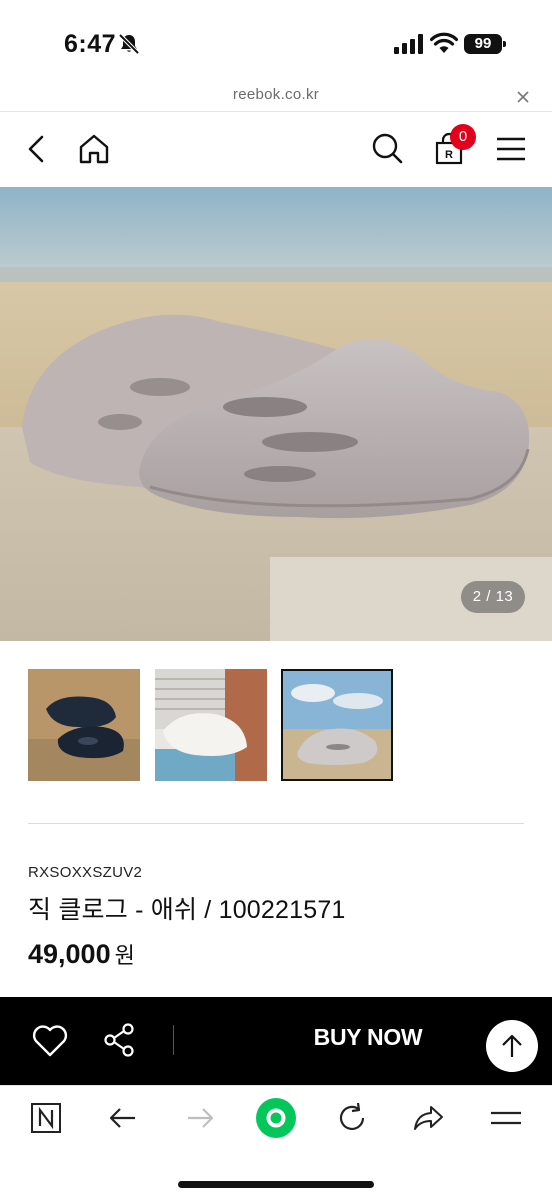 This screenshot has height=1200, width=552. I want to click on buy-bar-separator, so click(173, 1040).